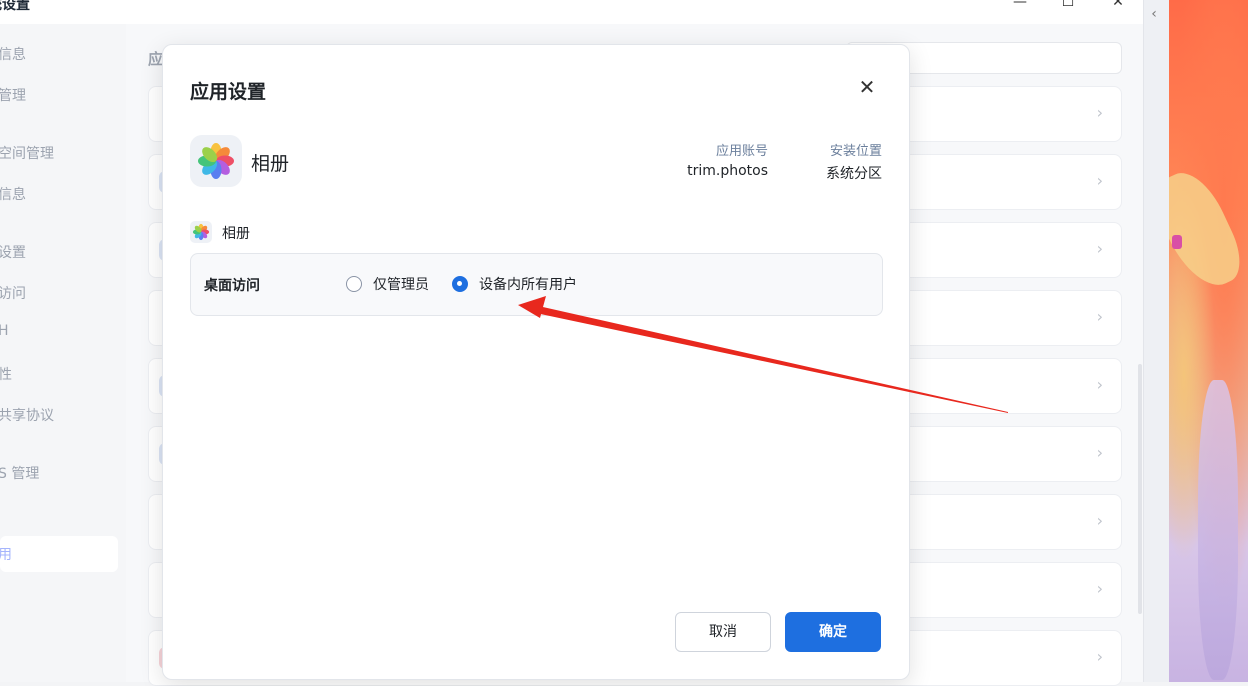 The height and width of the screenshot is (686, 1248). Describe the element at coordinates (460, 284) in the screenshot. I see `radio-circle-checked` at that location.